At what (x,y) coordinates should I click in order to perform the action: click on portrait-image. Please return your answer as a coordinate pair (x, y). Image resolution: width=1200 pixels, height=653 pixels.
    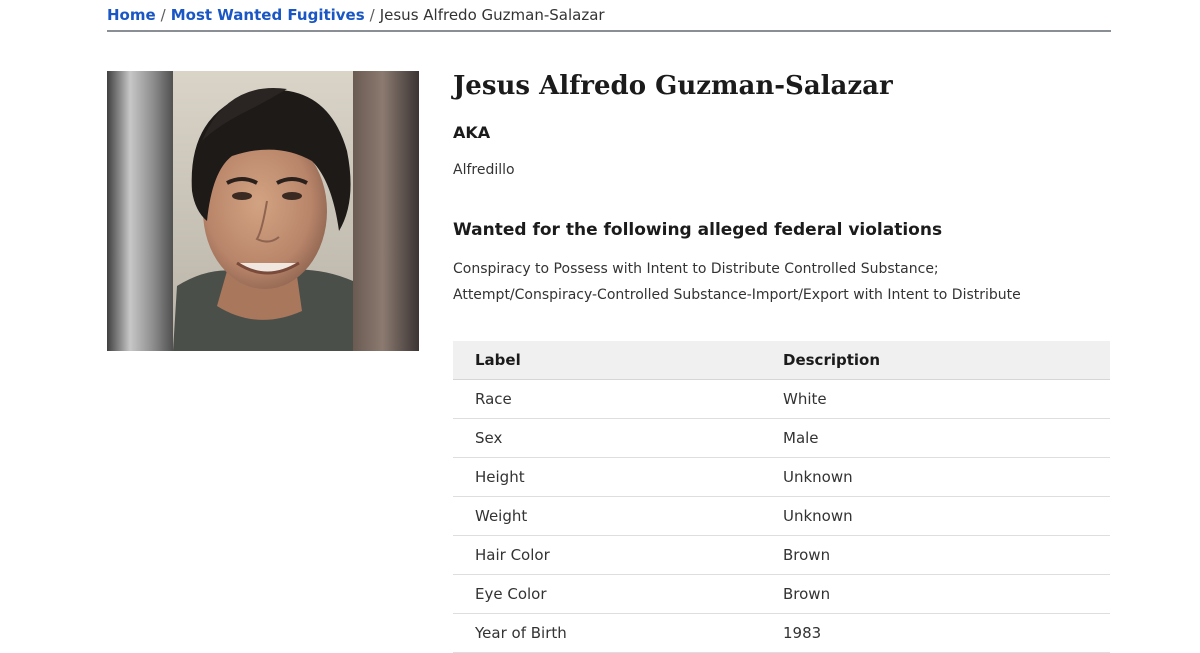
    Looking at the image, I should click on (263, 211).